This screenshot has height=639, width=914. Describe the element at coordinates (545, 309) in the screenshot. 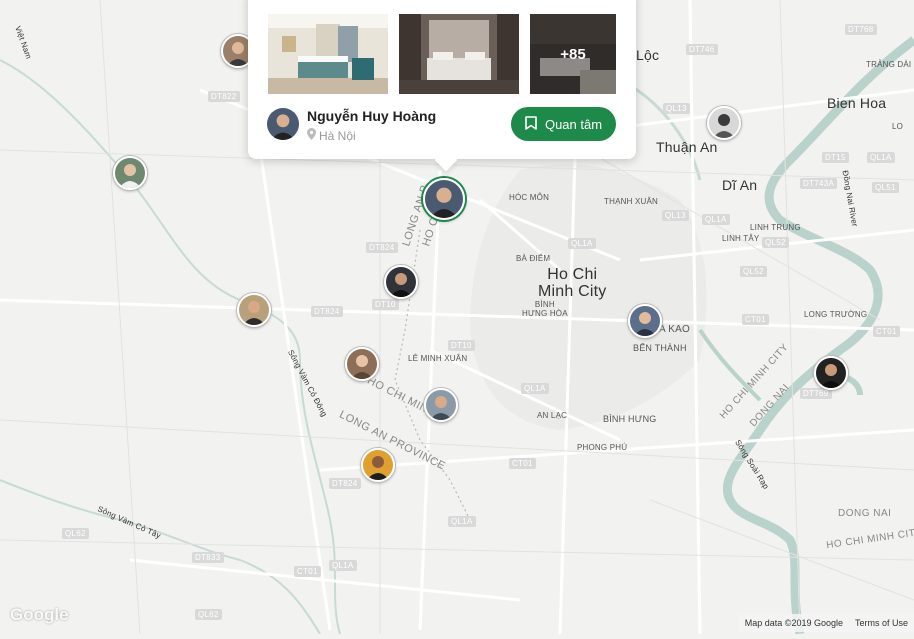

I see `label-binh-hung-hoa: BÌNH HƯNG HÒA` at that location.